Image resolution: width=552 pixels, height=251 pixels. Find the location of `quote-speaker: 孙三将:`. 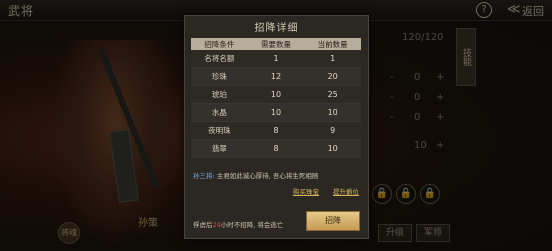

quote-speaker: 孙三将: is located at coordinates (204, 176).